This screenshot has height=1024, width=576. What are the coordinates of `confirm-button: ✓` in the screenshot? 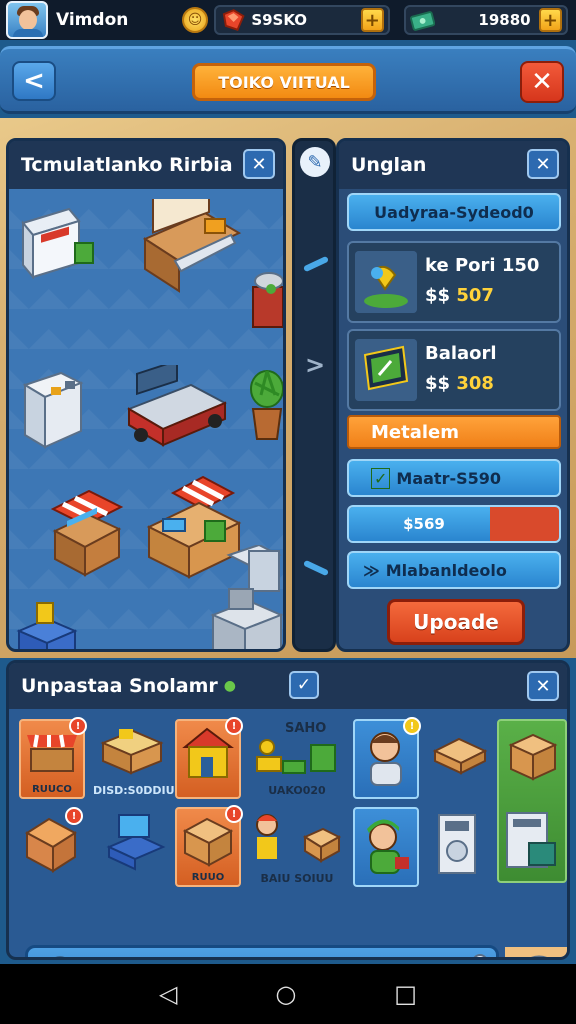 It's located at (304, 685).